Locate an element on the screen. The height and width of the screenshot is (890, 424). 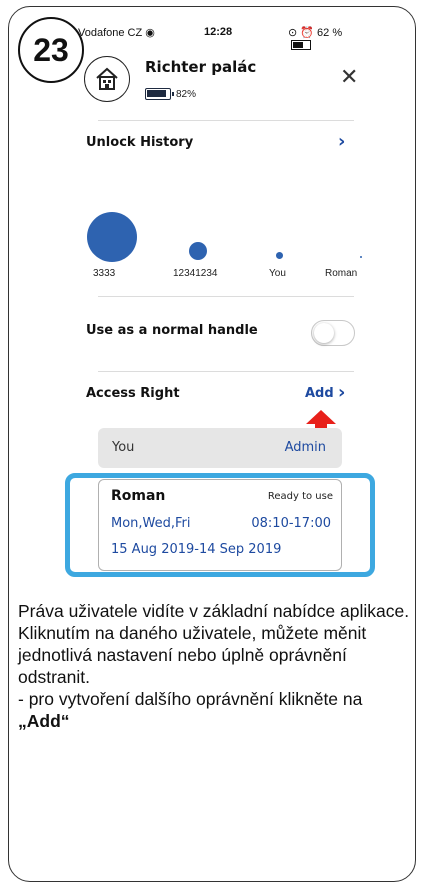
battery-icon is located at coordinates (159, 94).